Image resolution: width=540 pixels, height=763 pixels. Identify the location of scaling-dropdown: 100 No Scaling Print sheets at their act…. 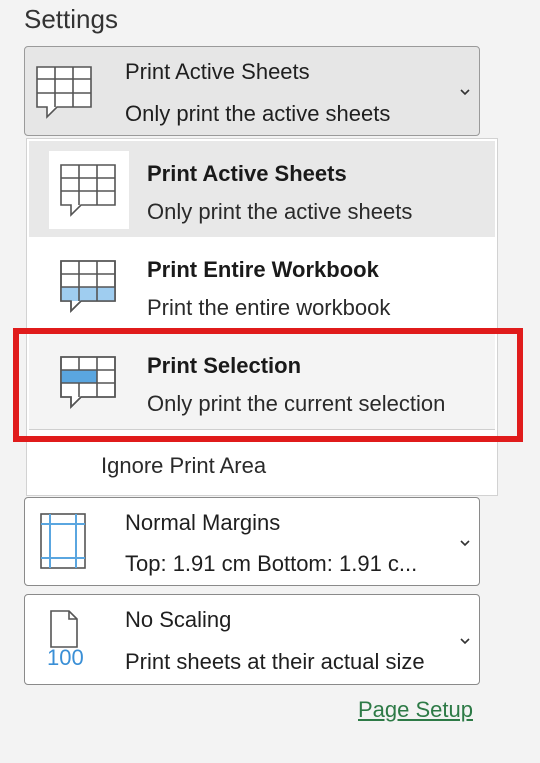
(252, 639).